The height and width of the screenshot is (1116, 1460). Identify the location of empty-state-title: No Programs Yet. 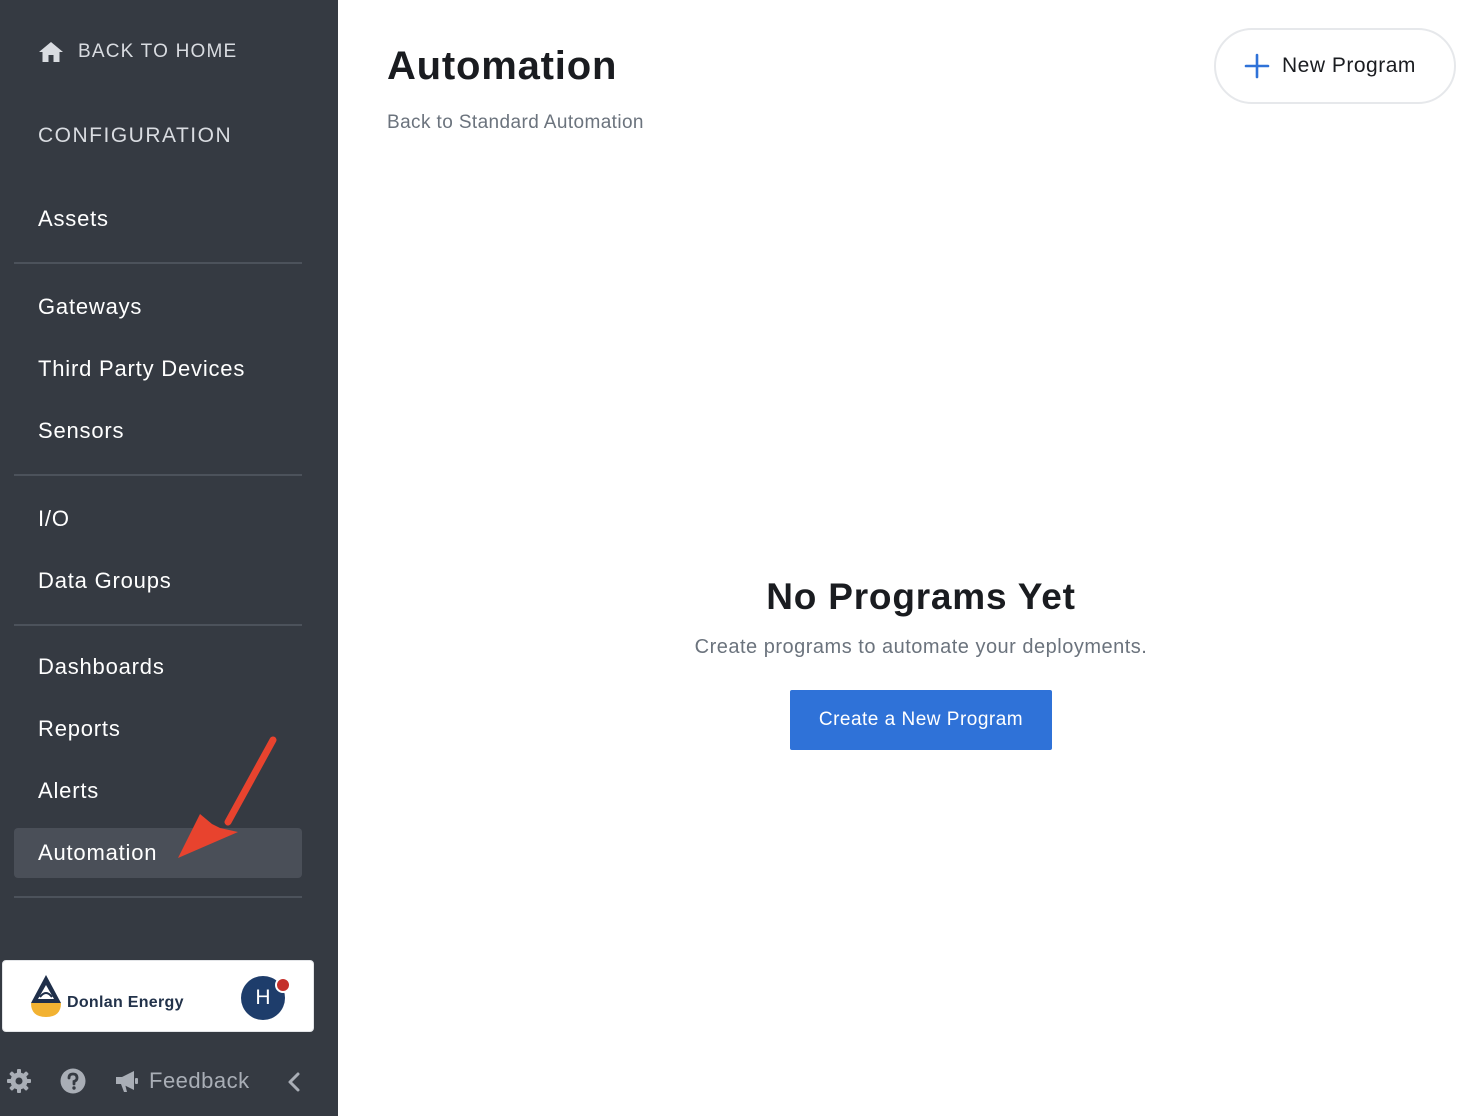
(921, 596).